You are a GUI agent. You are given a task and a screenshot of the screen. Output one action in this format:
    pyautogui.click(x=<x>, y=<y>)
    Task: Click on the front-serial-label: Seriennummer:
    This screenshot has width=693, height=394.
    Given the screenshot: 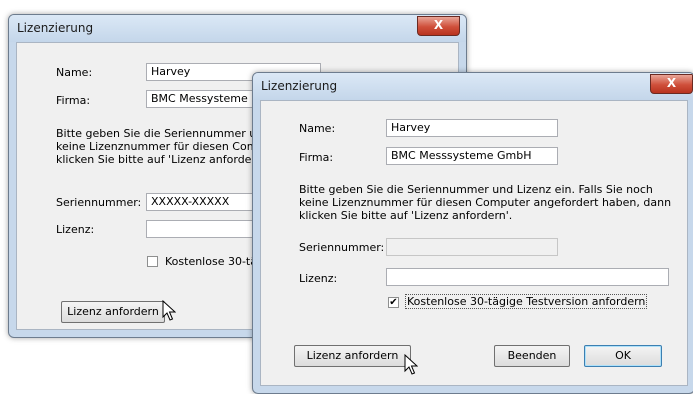 What is the action you would take?
    pyautogui.click(x=342, y=247)
    